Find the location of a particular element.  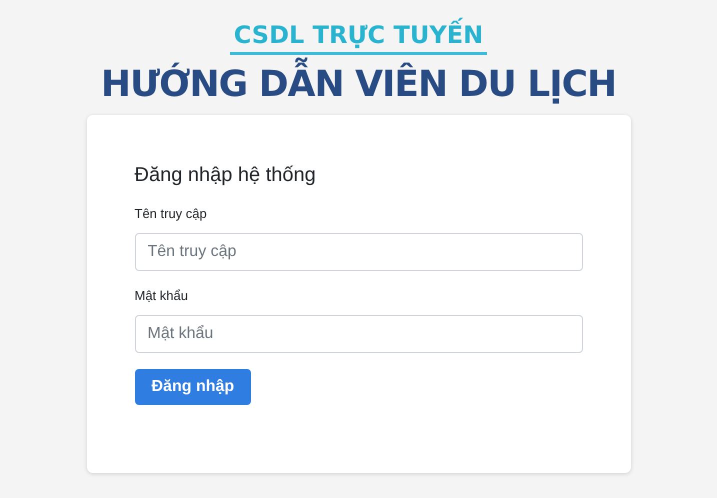

username-field: Tên truy cập is located at coordinates (358, 252).